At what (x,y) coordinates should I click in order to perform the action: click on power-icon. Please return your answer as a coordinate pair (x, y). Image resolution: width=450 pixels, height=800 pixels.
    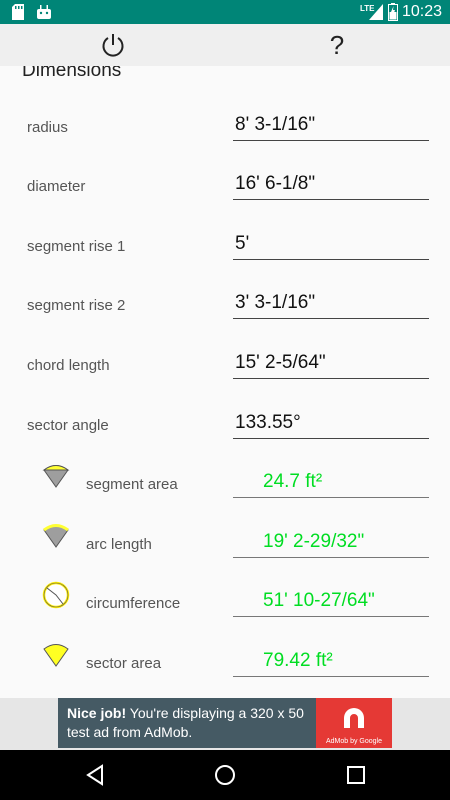
    Looking at the image, I should click on (113, 45).